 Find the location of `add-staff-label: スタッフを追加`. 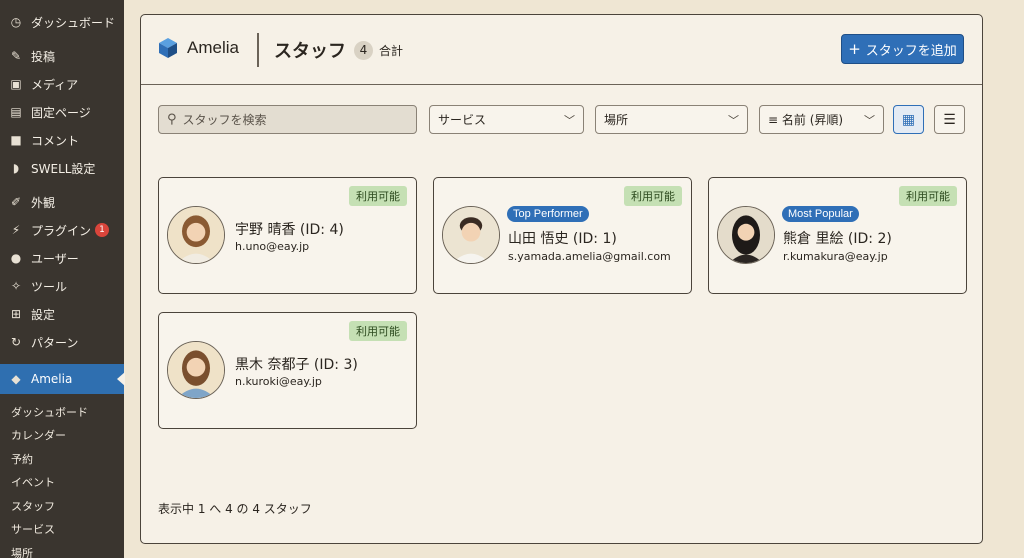

add-staff-label: スタッフを追加 is located at coordinates (911, 51).